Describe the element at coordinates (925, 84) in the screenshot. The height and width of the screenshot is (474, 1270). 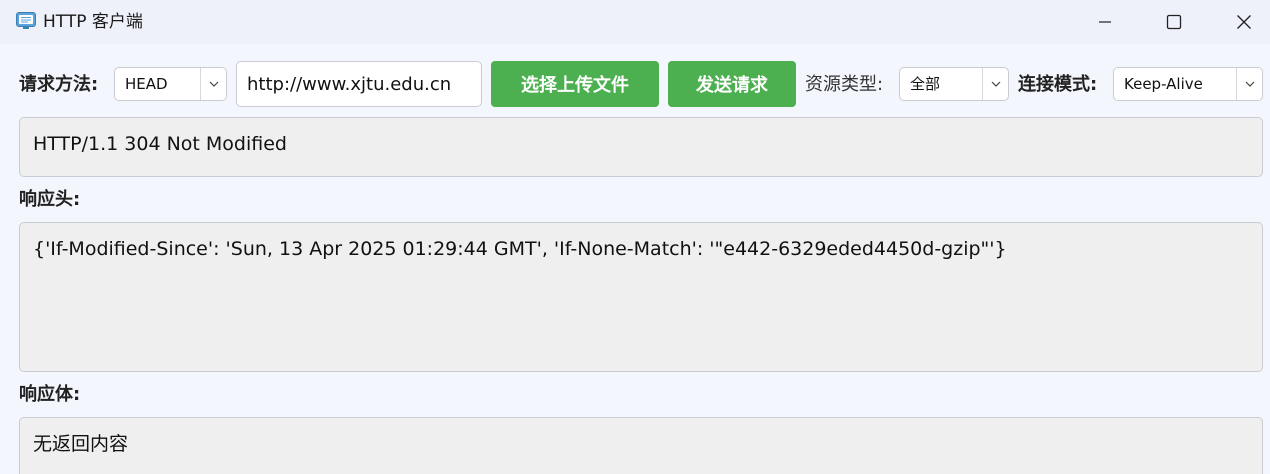
I see `resource-type-select-value: 全部` at that location.